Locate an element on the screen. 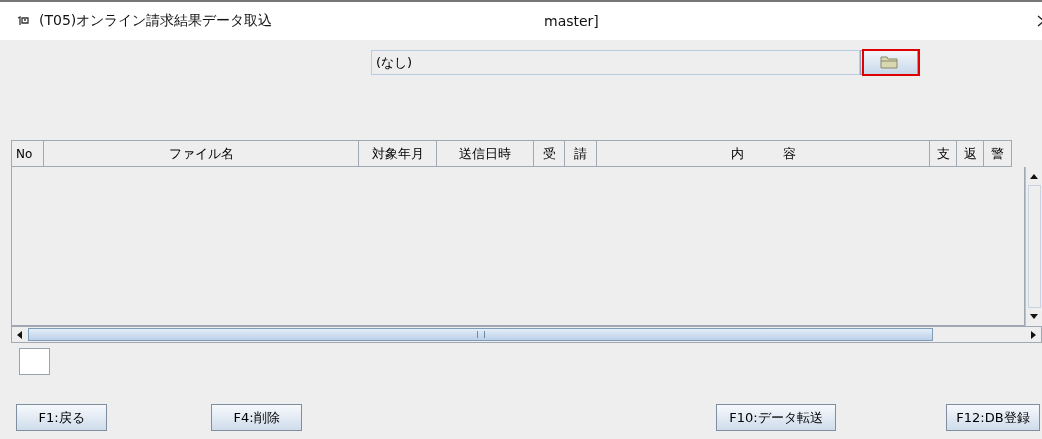 The image size is (1042, 439). column-header: No is located at coordinates (28, 154).